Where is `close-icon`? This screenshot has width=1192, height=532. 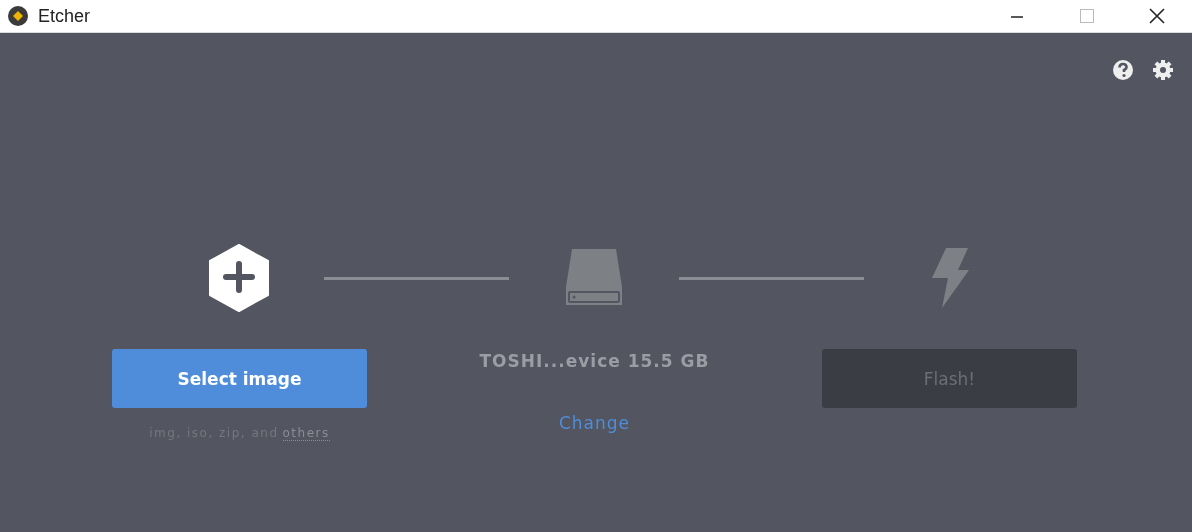 close-icon is located at coordinates (1157, 16).